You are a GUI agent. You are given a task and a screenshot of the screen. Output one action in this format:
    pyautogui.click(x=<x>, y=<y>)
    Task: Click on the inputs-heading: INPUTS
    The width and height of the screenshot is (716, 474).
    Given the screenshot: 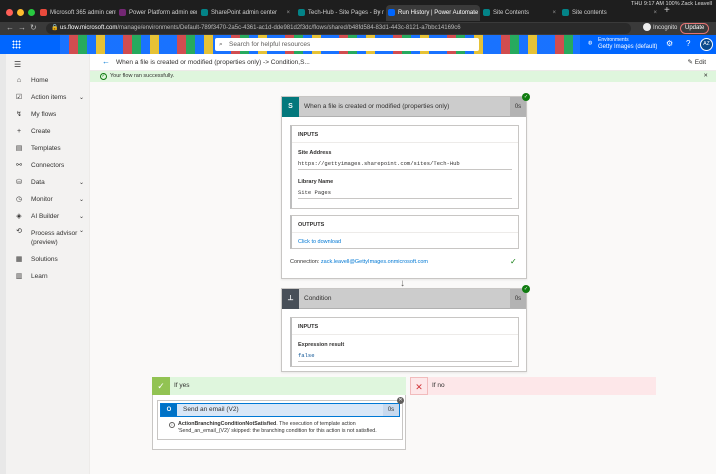 What is the action you would take?
    pyautogui.click(x=308, y=135)
    